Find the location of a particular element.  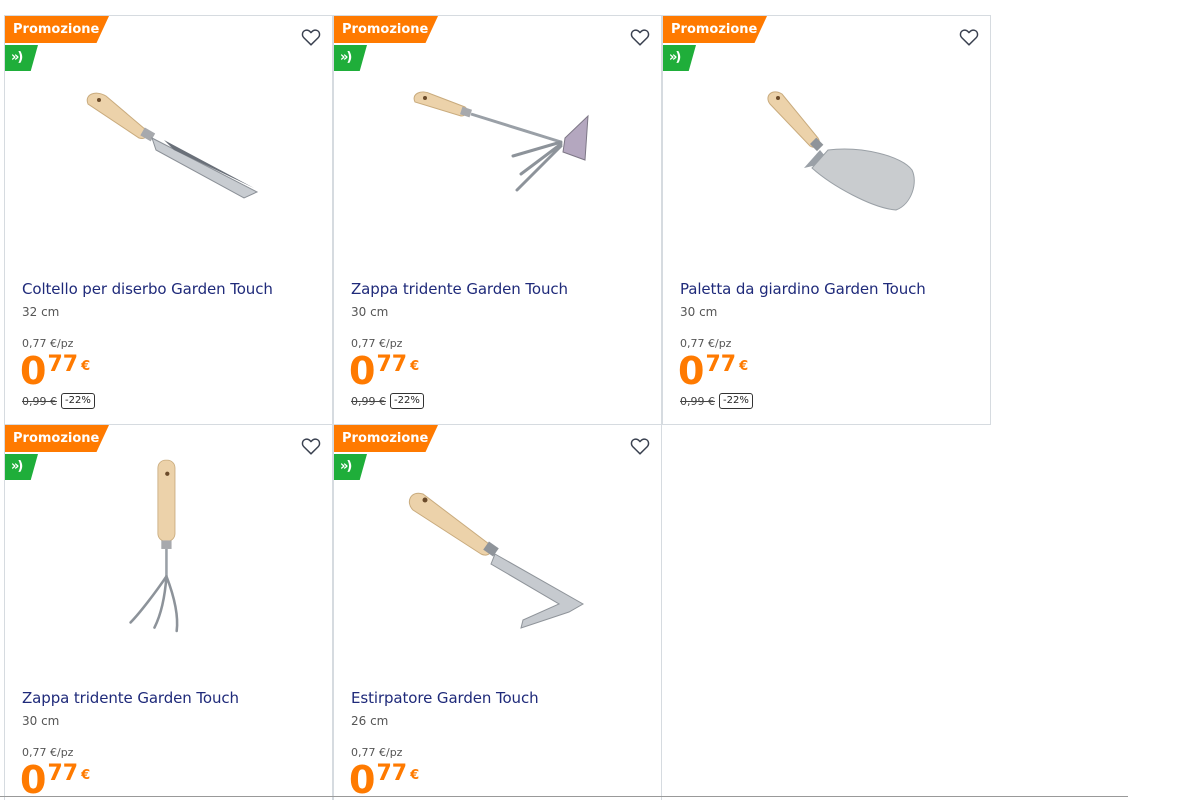

weeding-knife-image is located at coordinates (169, 150).